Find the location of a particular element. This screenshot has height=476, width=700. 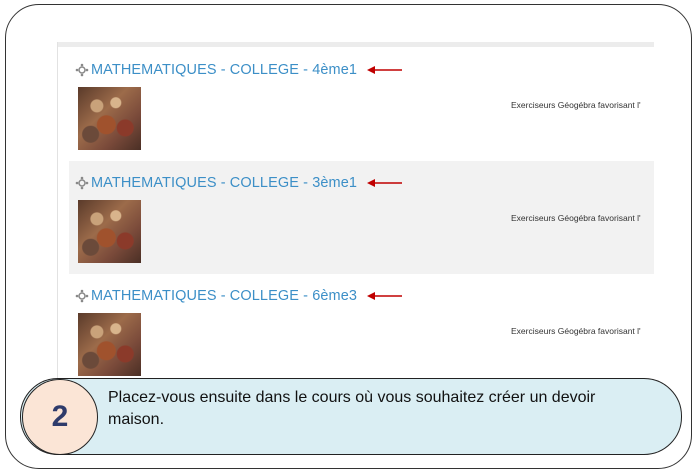

course-title-row: MATHEMATIQUES - COLLEGE - 4ème1 is located at coordinates (239, 70).